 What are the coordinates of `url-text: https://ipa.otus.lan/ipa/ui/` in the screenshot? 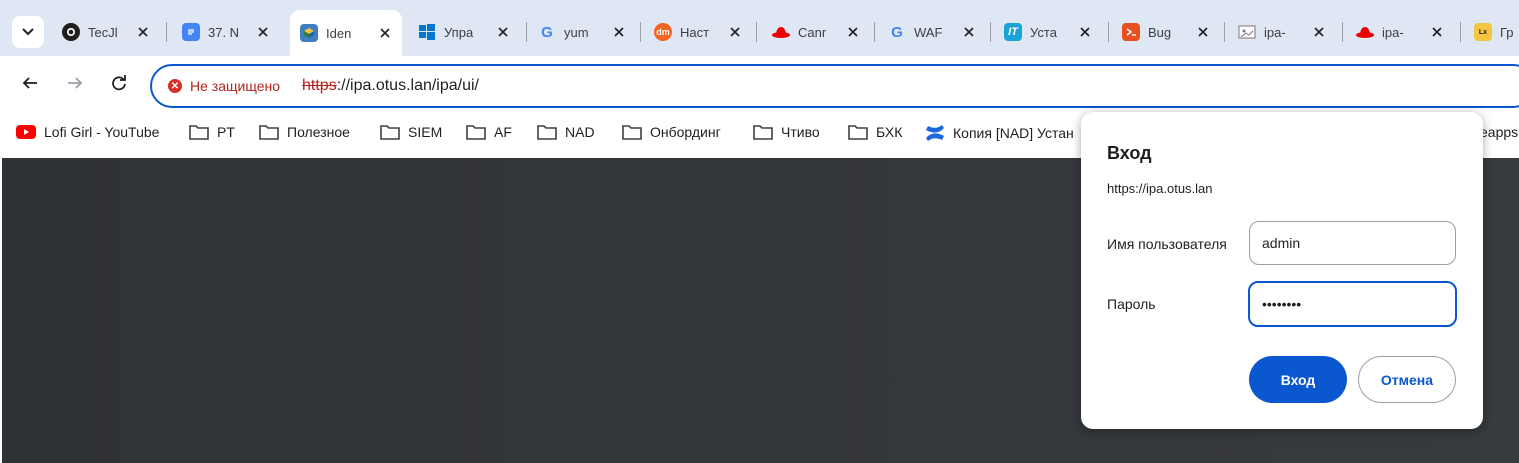 It's located at (390, 86).